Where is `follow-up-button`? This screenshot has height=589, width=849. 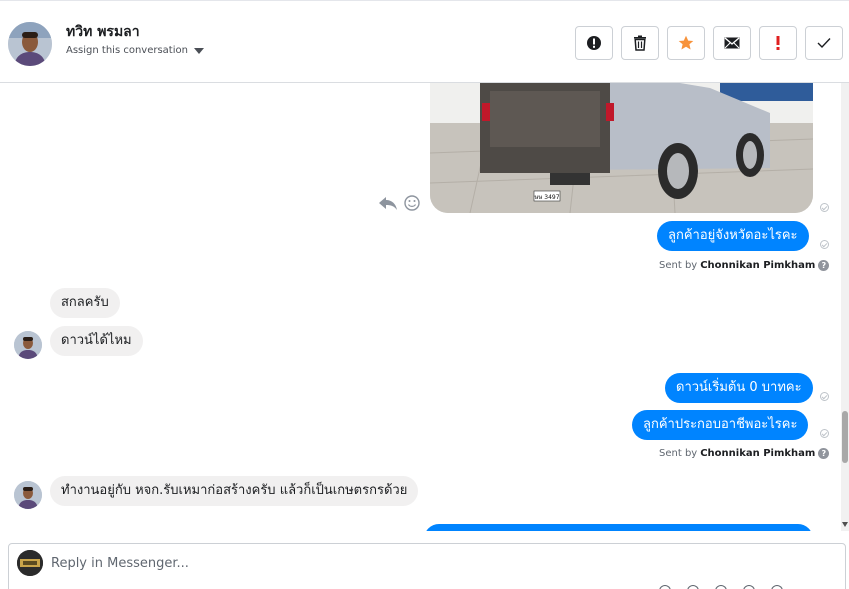
follow-up-button is located at coordinates (778, 43).